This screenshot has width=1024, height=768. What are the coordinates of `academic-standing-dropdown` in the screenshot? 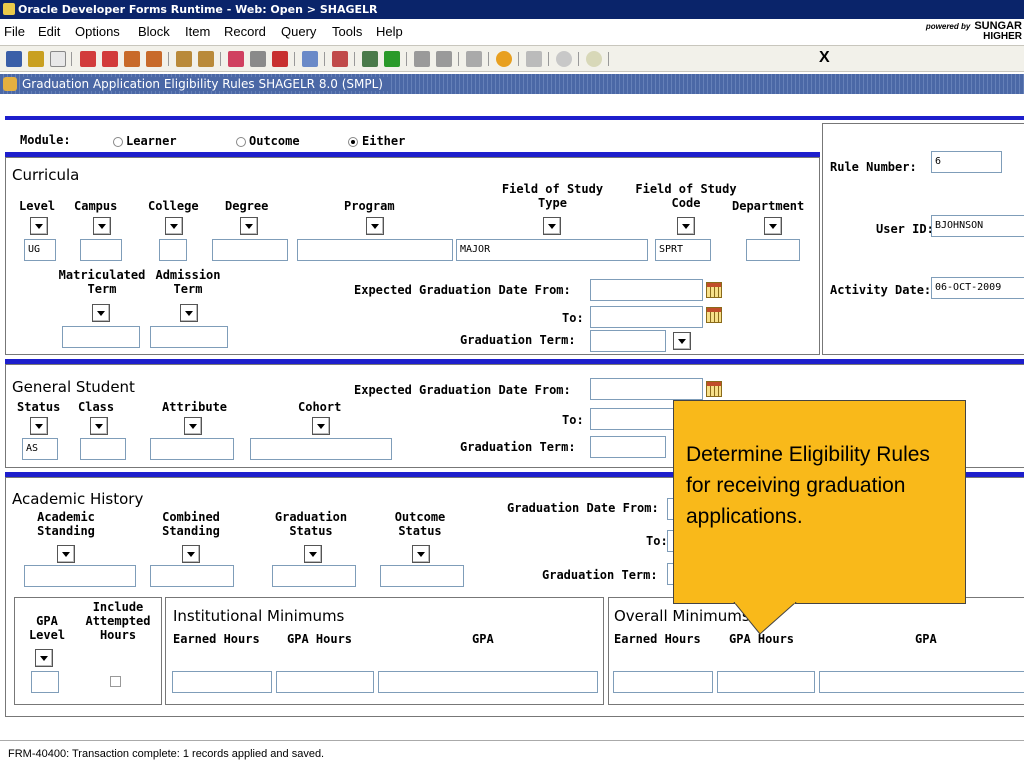 It's located at (66, 554).